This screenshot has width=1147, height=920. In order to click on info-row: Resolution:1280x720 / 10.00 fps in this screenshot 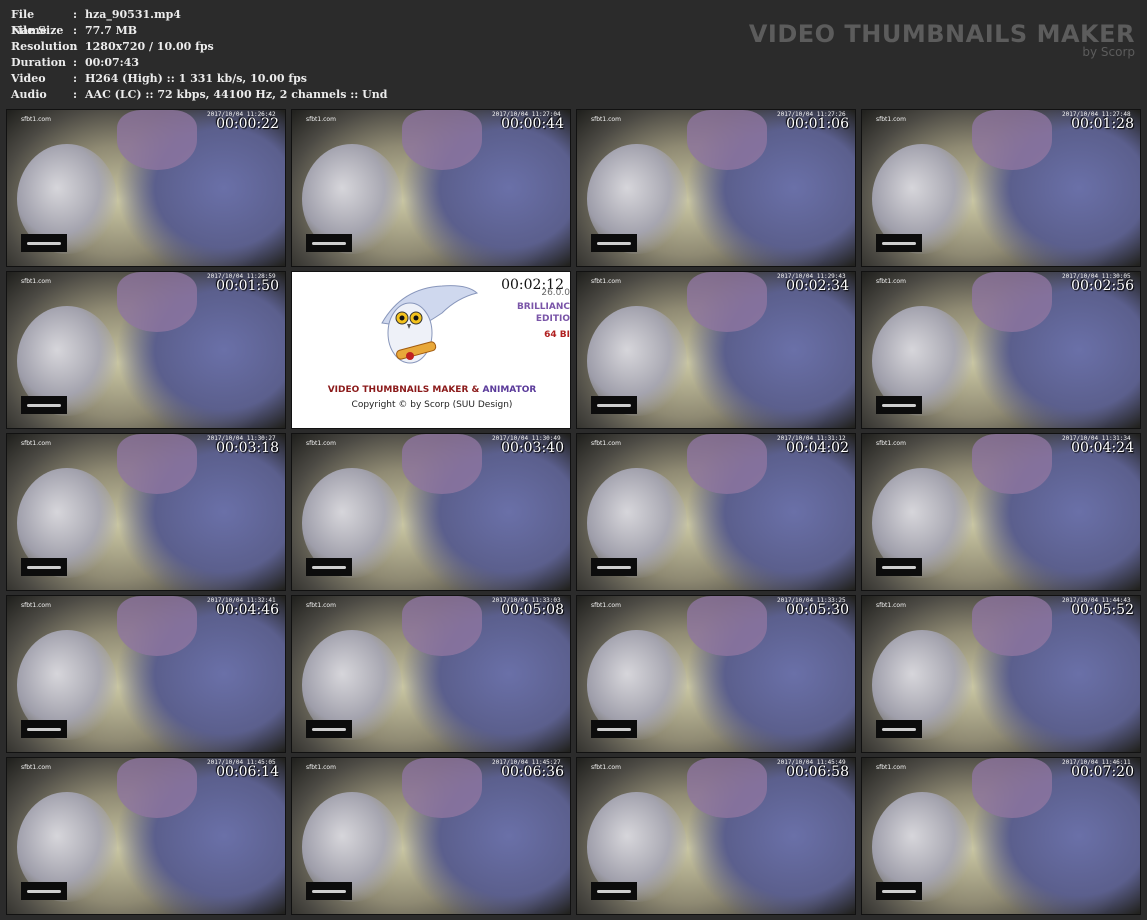, I will do `click(199, 47)`.